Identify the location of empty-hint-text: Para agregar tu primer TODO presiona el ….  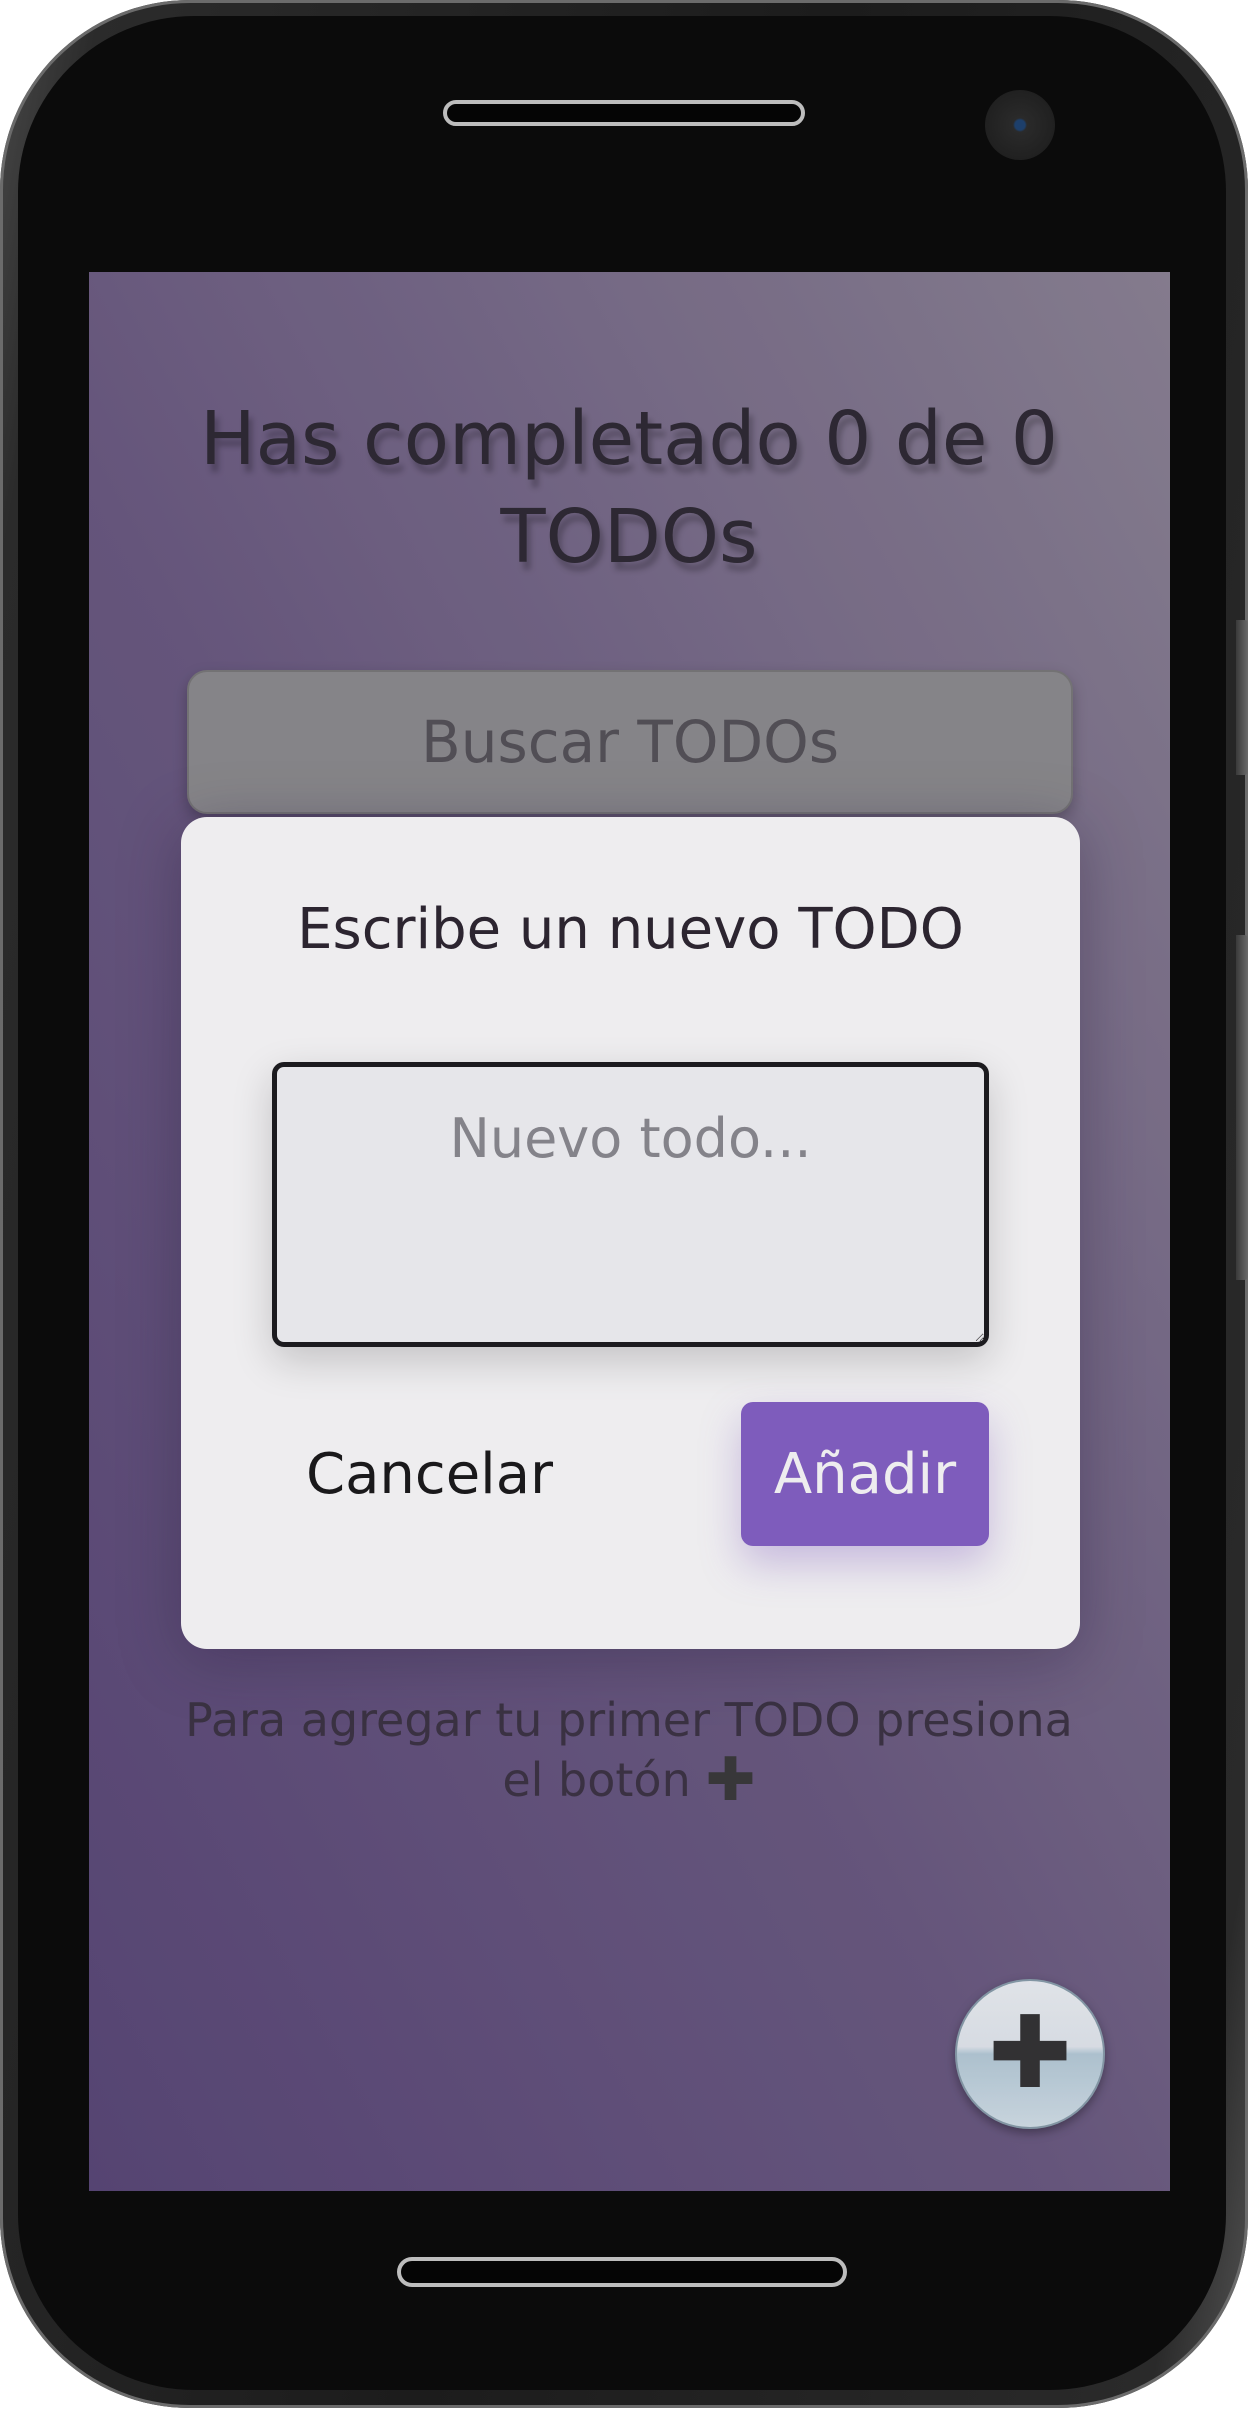
(629, 1750).